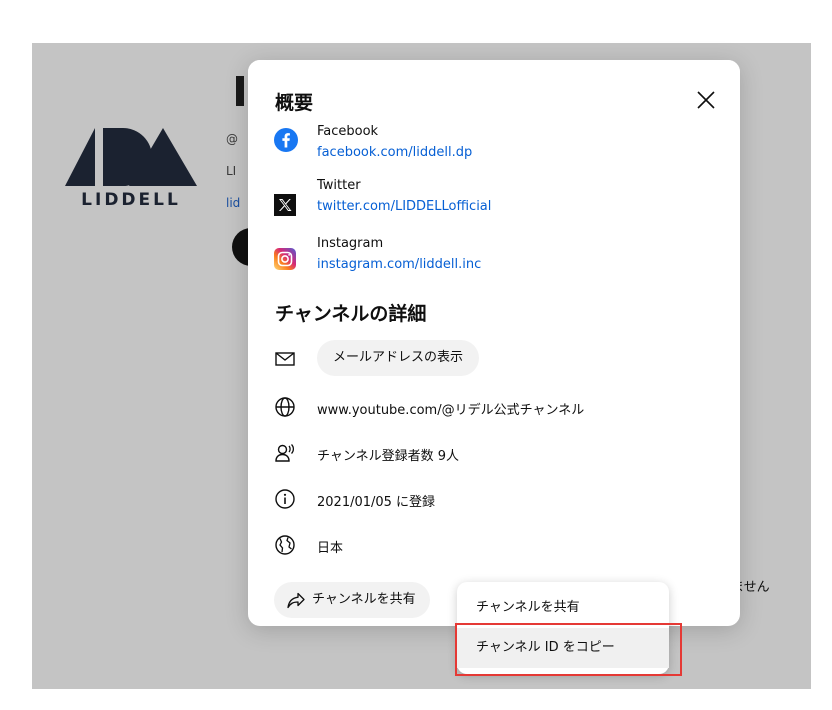  Describe the element at coordinates (231, 171) in the screenshot. I see `bg-text-fragment: LI` at that location.